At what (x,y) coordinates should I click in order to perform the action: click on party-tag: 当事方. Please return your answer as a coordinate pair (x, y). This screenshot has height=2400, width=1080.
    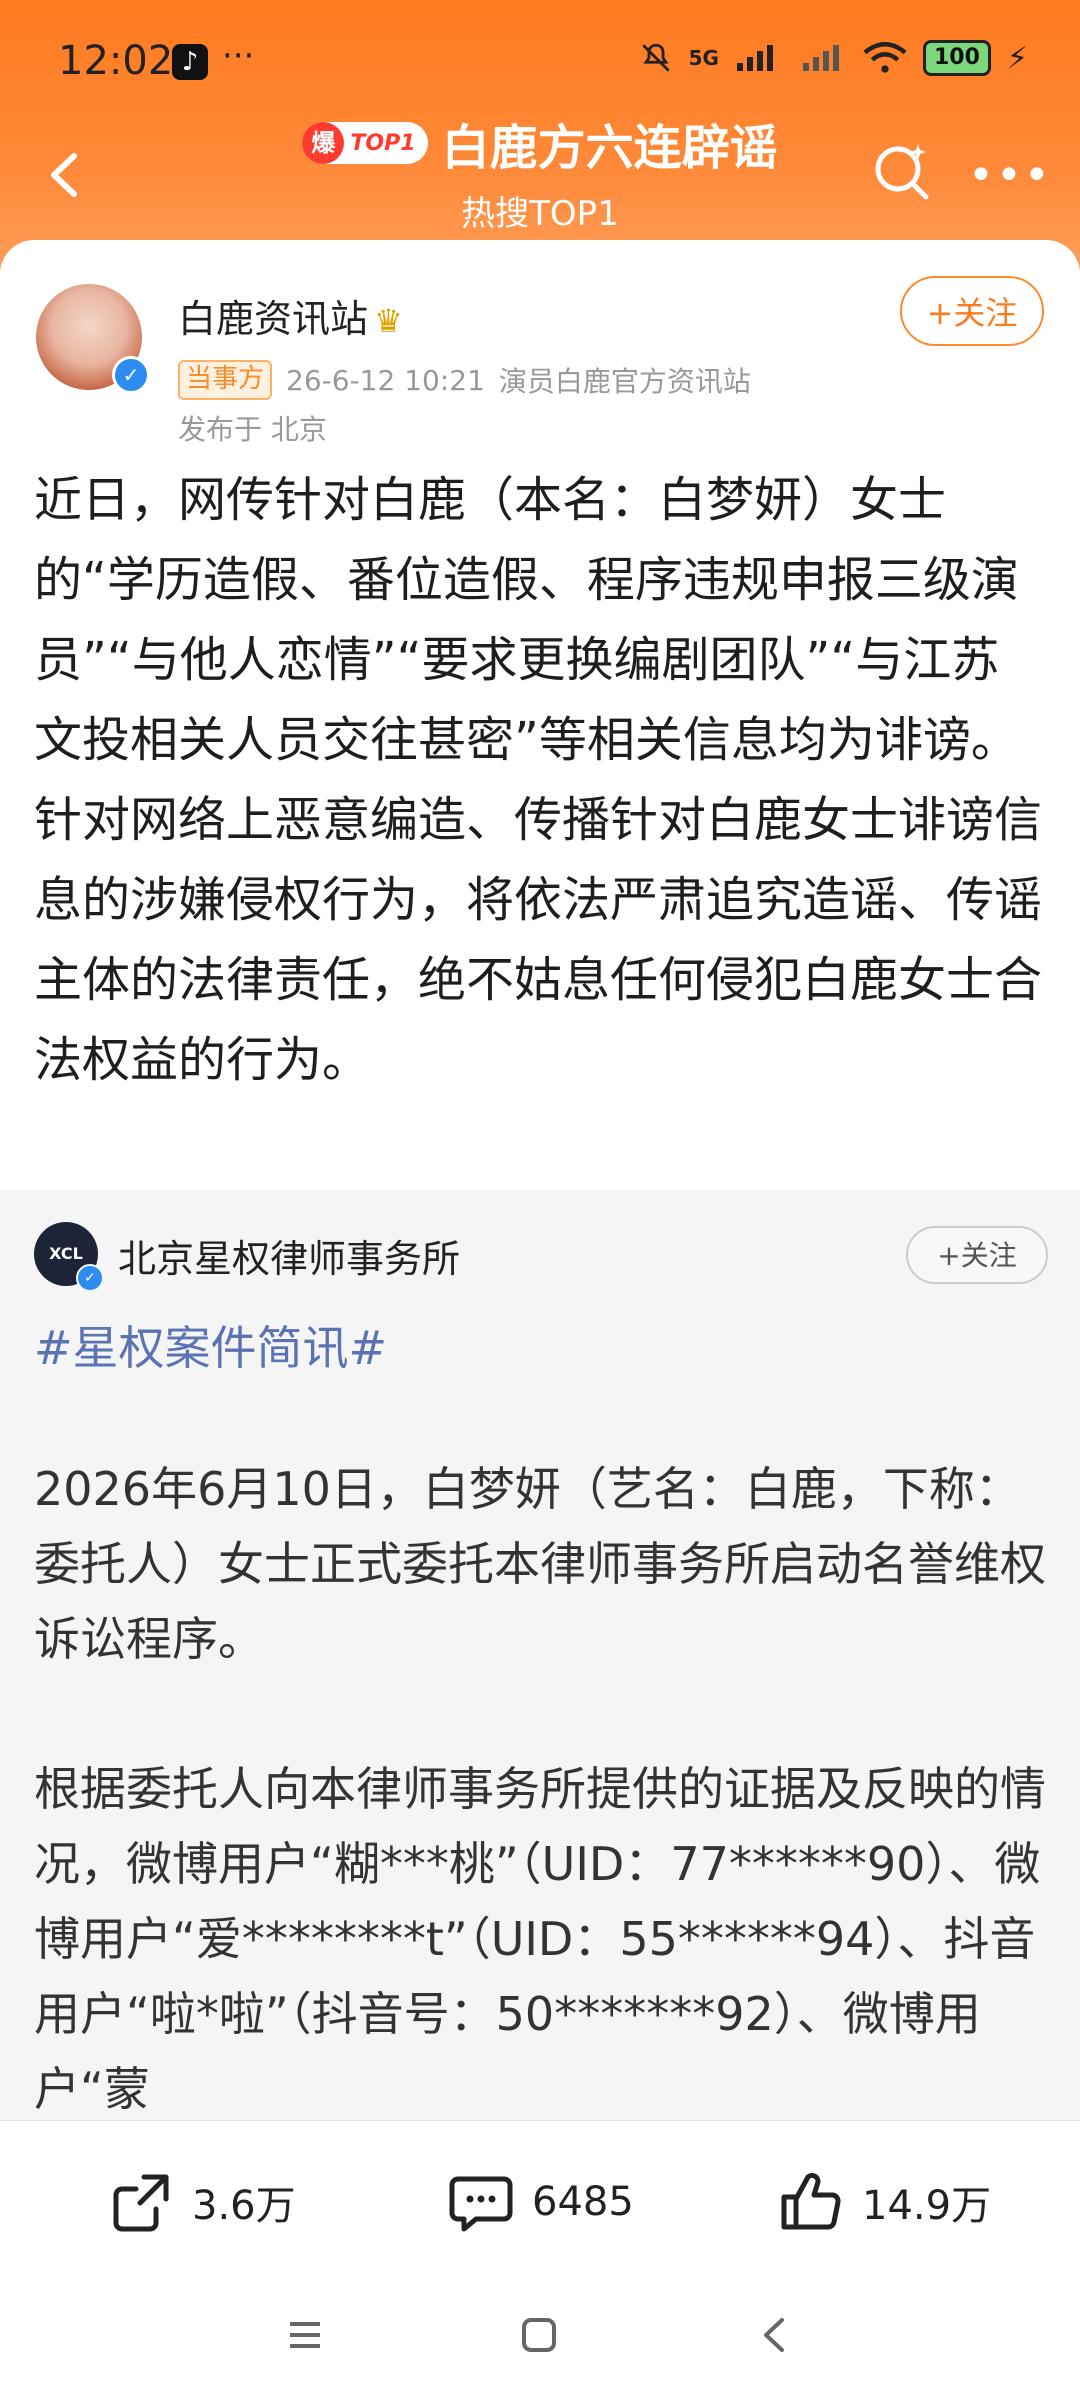
    Looking at the image, I should click on (225, 380).